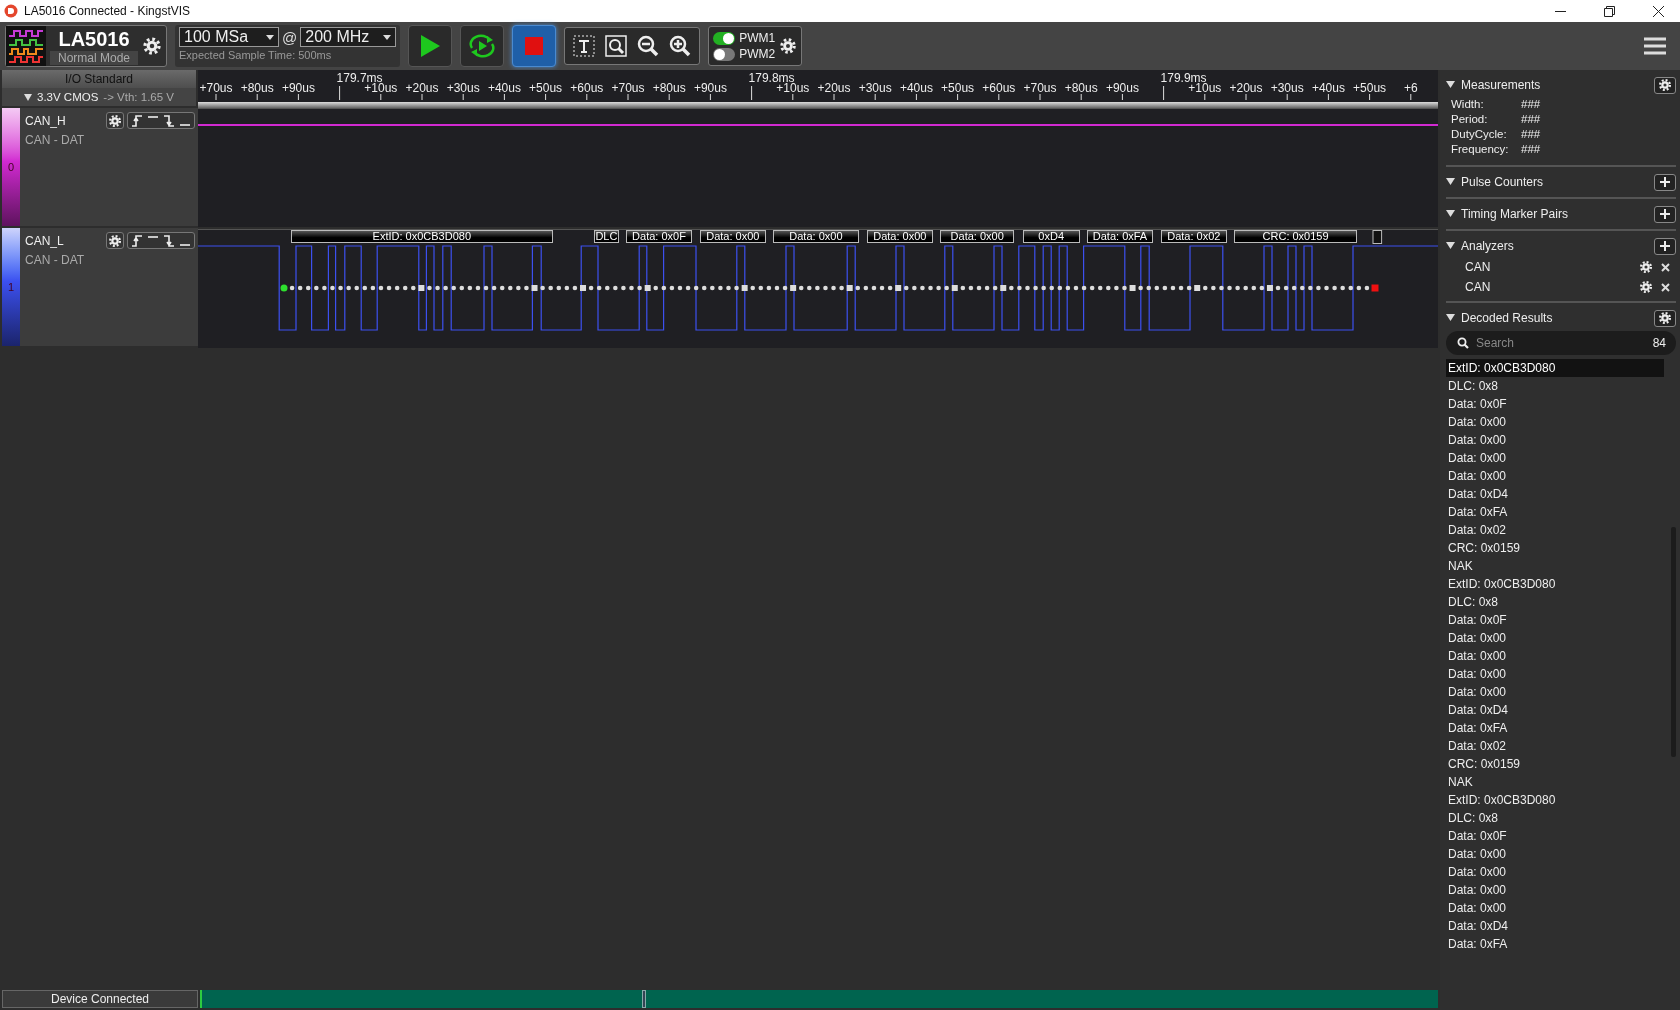 This screenshot has width=1680, height=1010. What do you see at coordinates (1051, 236) in the screenshot?
I see `decoded-field: 0xD4` at bounding box center [1051, 236].